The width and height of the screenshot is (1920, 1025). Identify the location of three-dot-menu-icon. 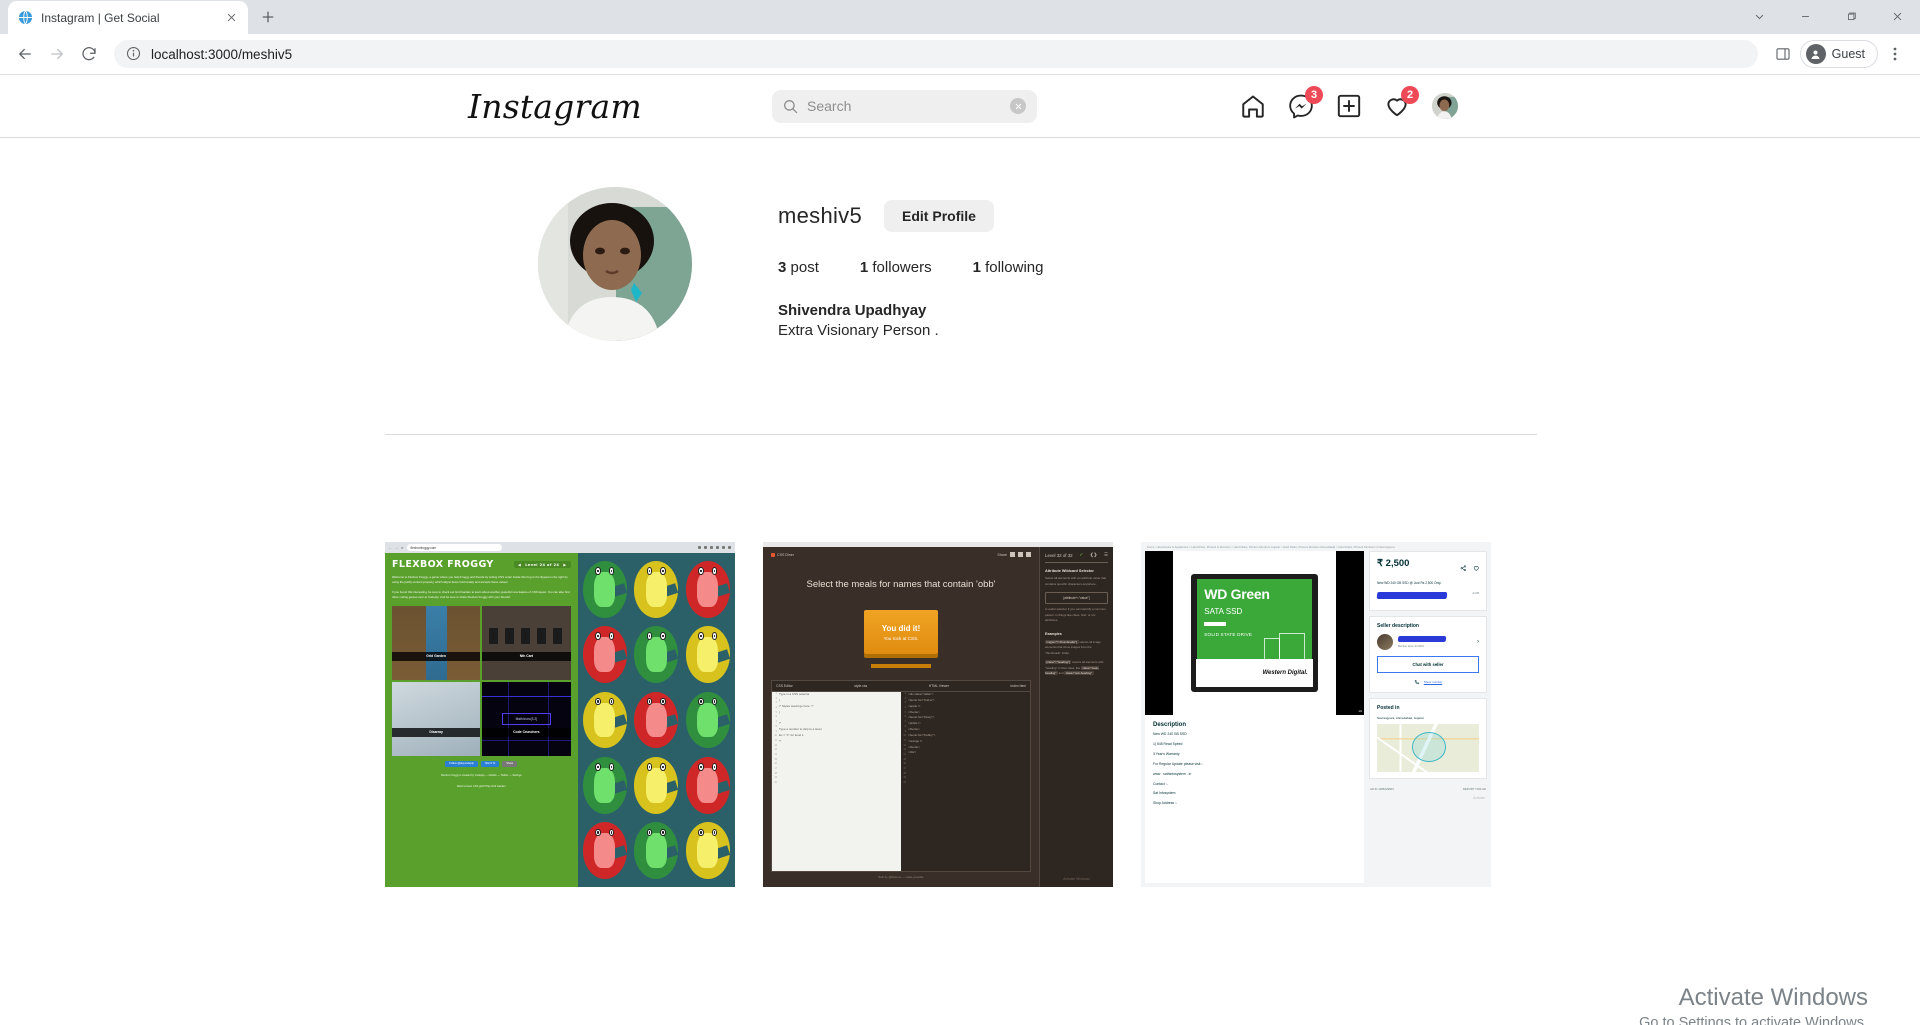
(1895, 54).